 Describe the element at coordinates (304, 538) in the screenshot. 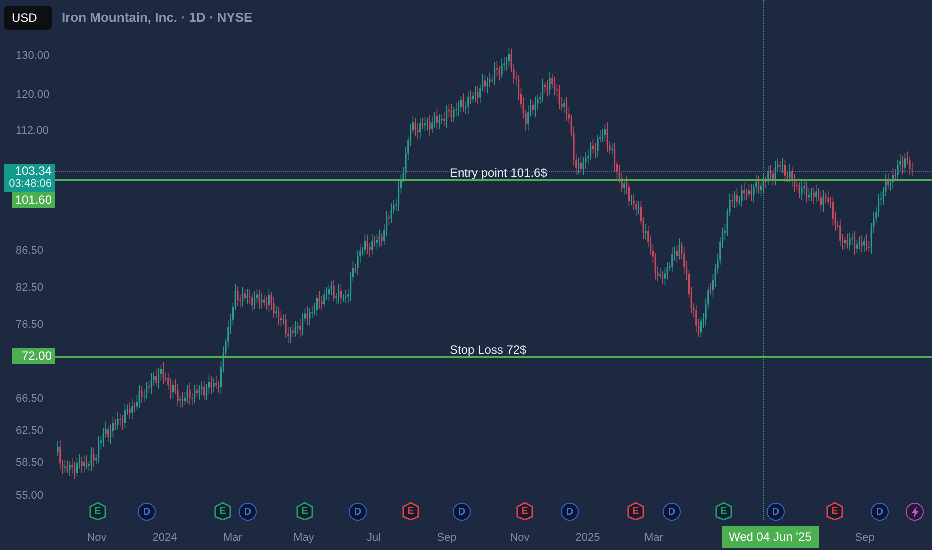

I see `time-axis-label: May` at that location.